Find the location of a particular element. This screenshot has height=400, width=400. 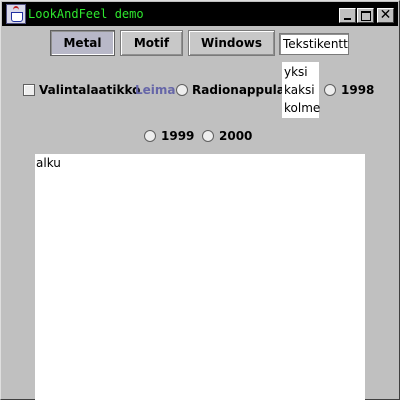

leima-label: Leima is located at coordinates (155, 90).